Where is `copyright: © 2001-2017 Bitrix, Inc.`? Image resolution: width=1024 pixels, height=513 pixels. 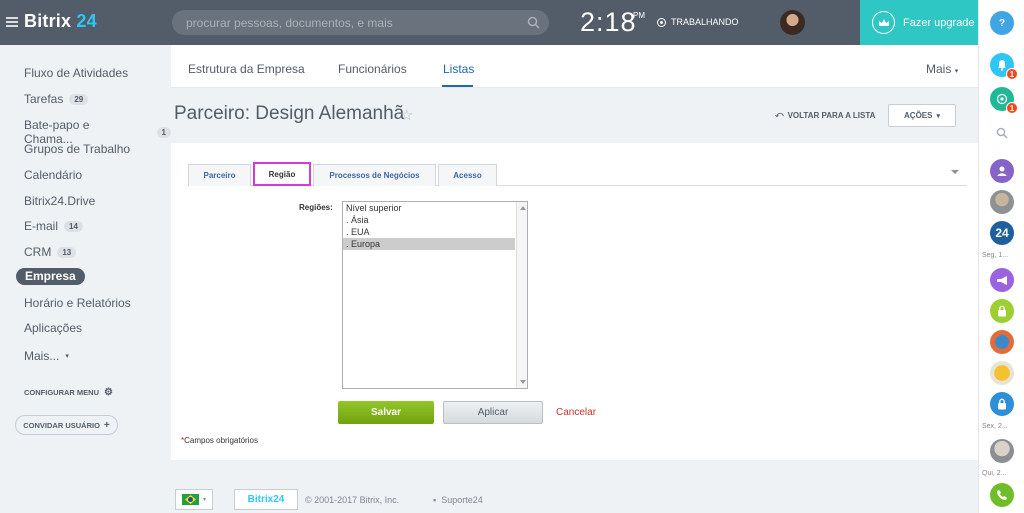
copyright: © 2001-2017 Bitrix, Inc. is located at coordinates (352, 500).